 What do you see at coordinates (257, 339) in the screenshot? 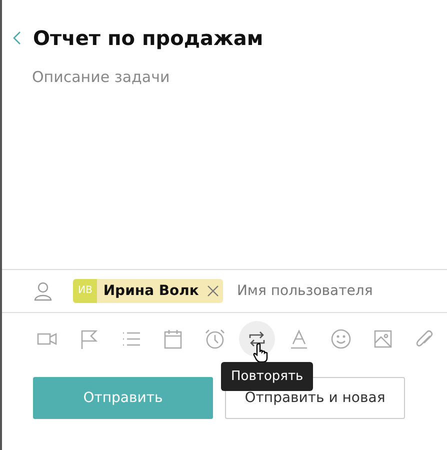
I see `repeat-tool-button` at bounding box center [257, 339].